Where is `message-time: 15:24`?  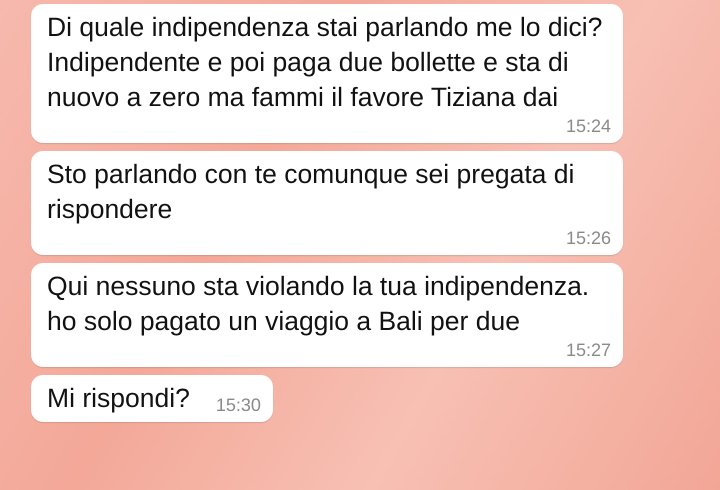 message-time: 15:24 is located at coordinates (588, 126).